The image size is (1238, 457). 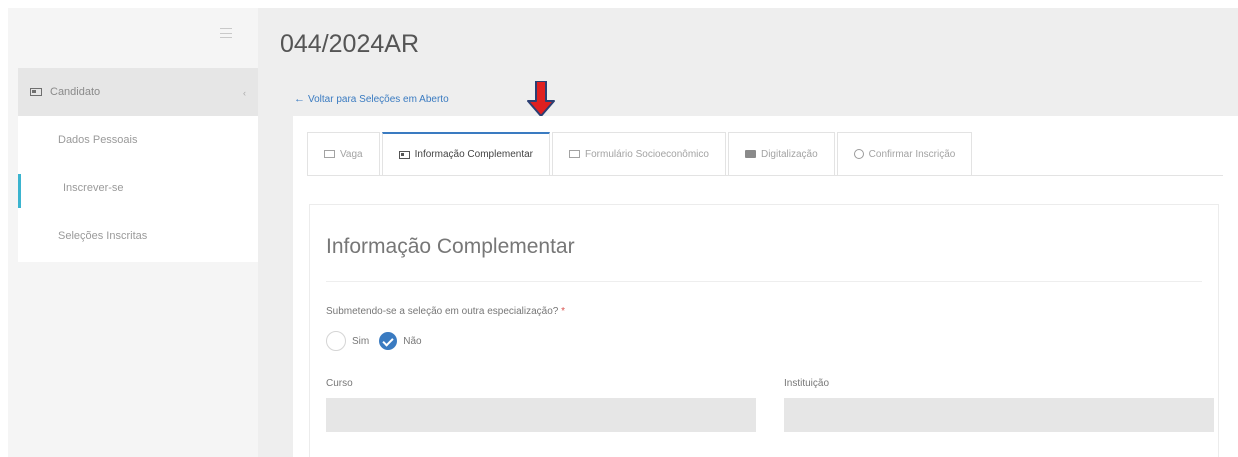 I want to click on hamburger-menu-icon, so click(x=226, y=33).